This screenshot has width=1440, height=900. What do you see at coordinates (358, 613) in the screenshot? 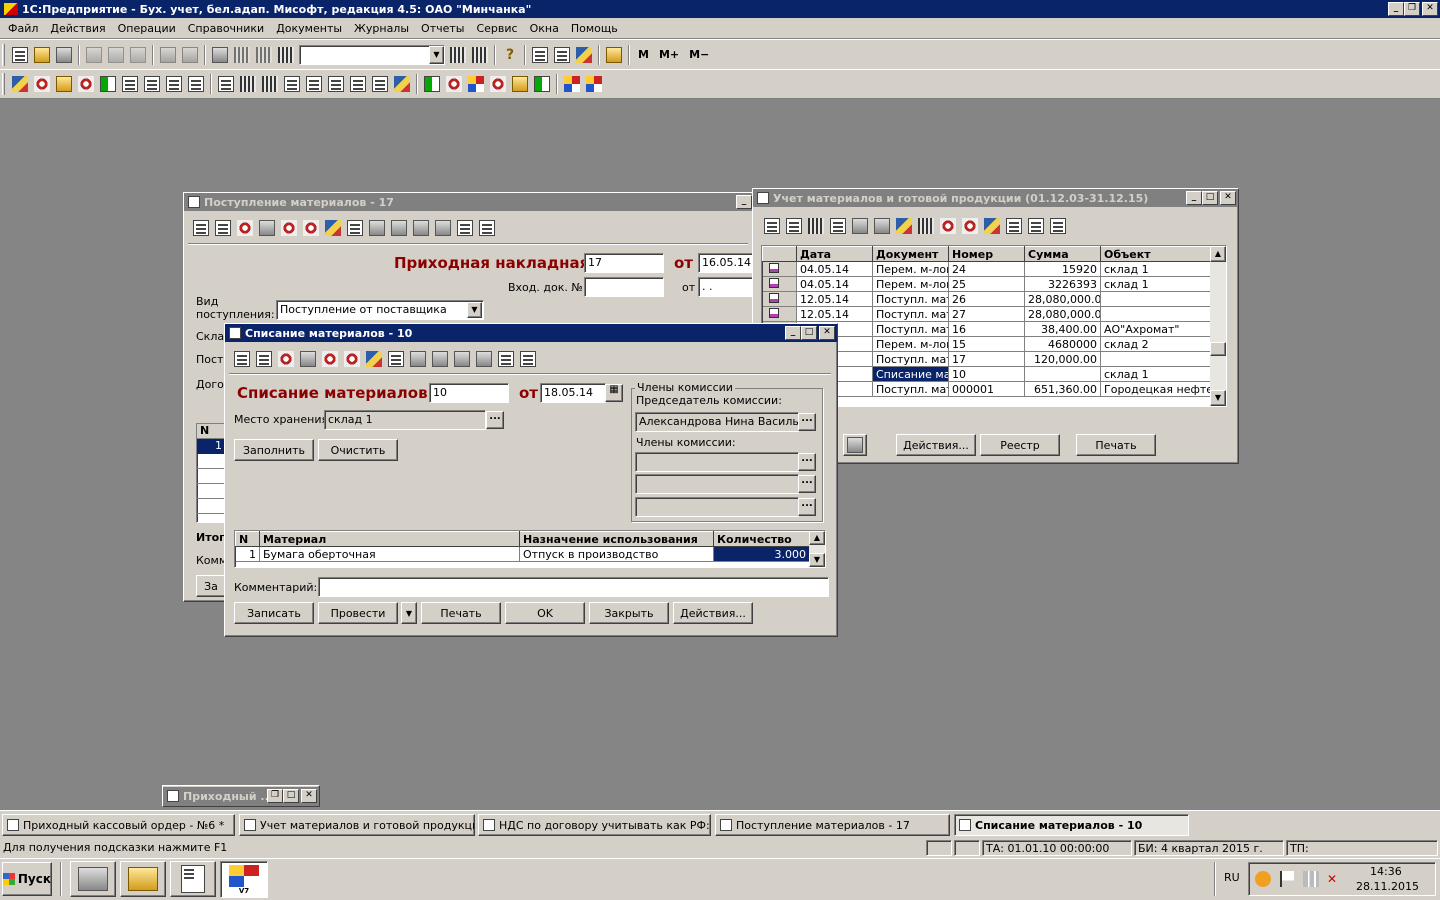
I see `post-button: Провести` at bounding box center [358, 613].